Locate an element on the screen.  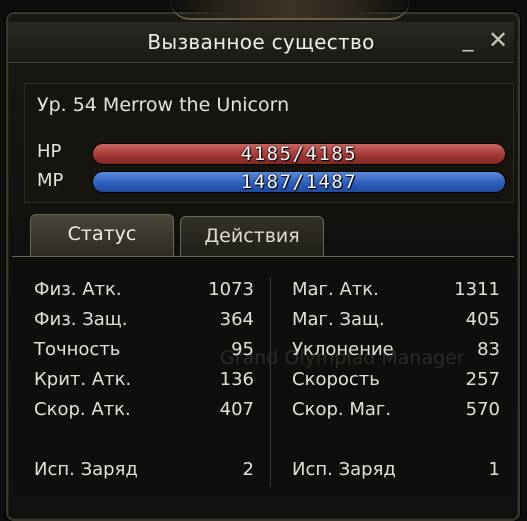
stat-label-right: Скорость is located at coordinates (336, 379).